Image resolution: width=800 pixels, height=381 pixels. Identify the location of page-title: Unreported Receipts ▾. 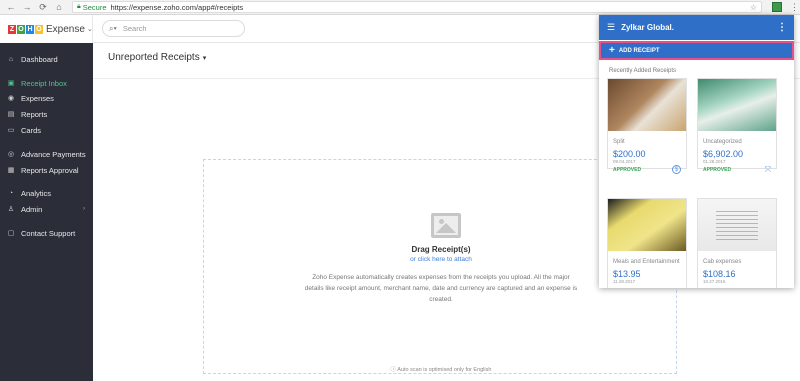
(157, 57).